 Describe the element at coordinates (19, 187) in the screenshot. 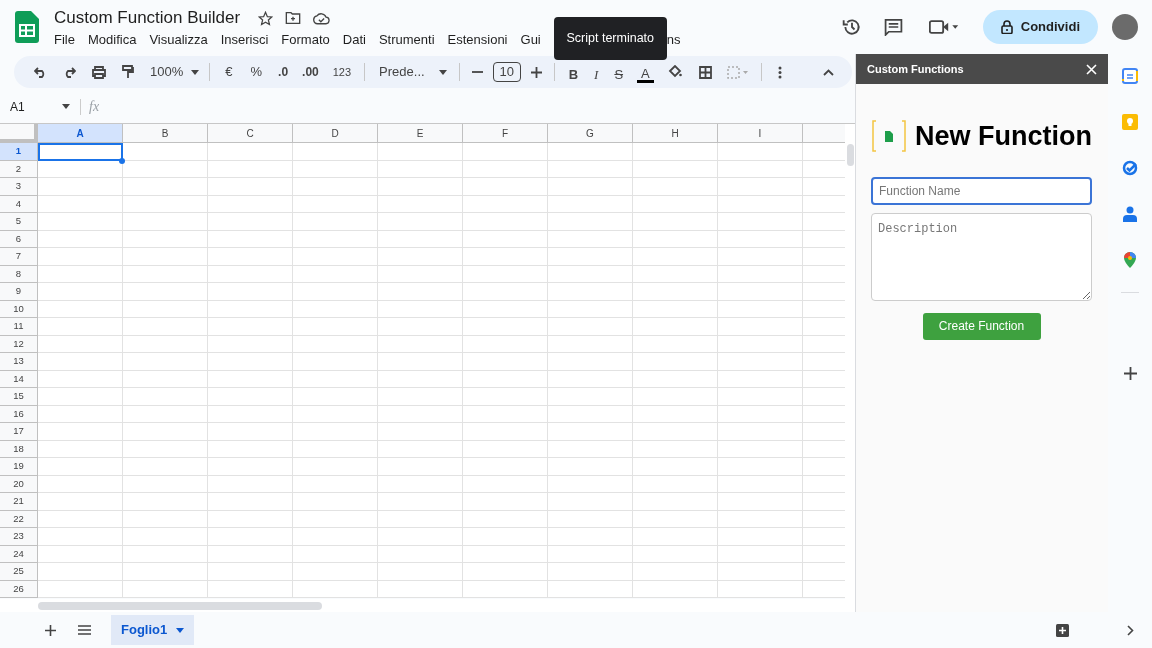

I see `row-header: 3` at that location.